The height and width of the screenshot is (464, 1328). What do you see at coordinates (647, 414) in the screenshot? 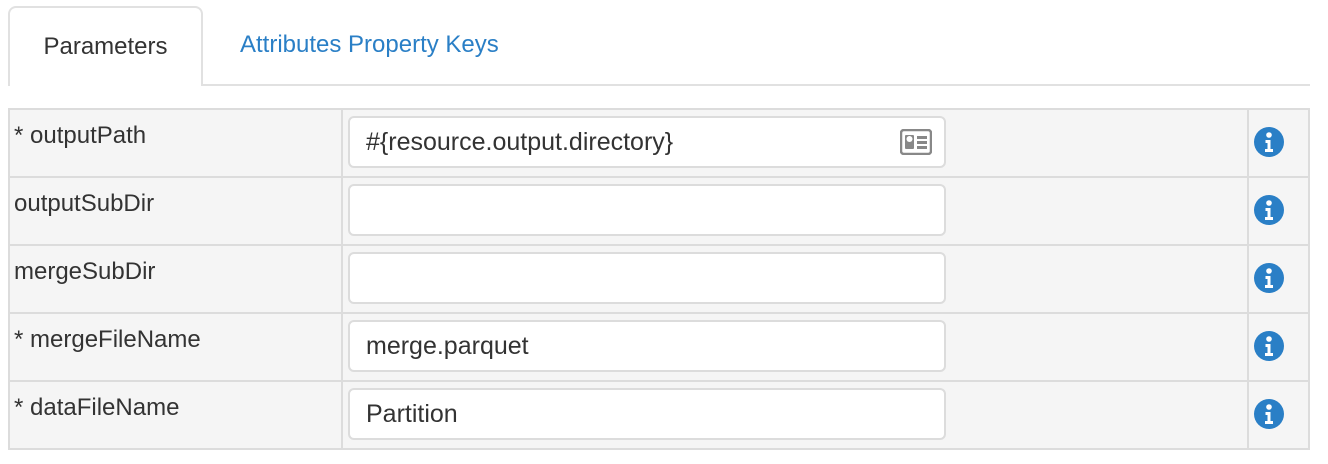
I see `datafilename-input: Partition` at bounding box center [647, 414].